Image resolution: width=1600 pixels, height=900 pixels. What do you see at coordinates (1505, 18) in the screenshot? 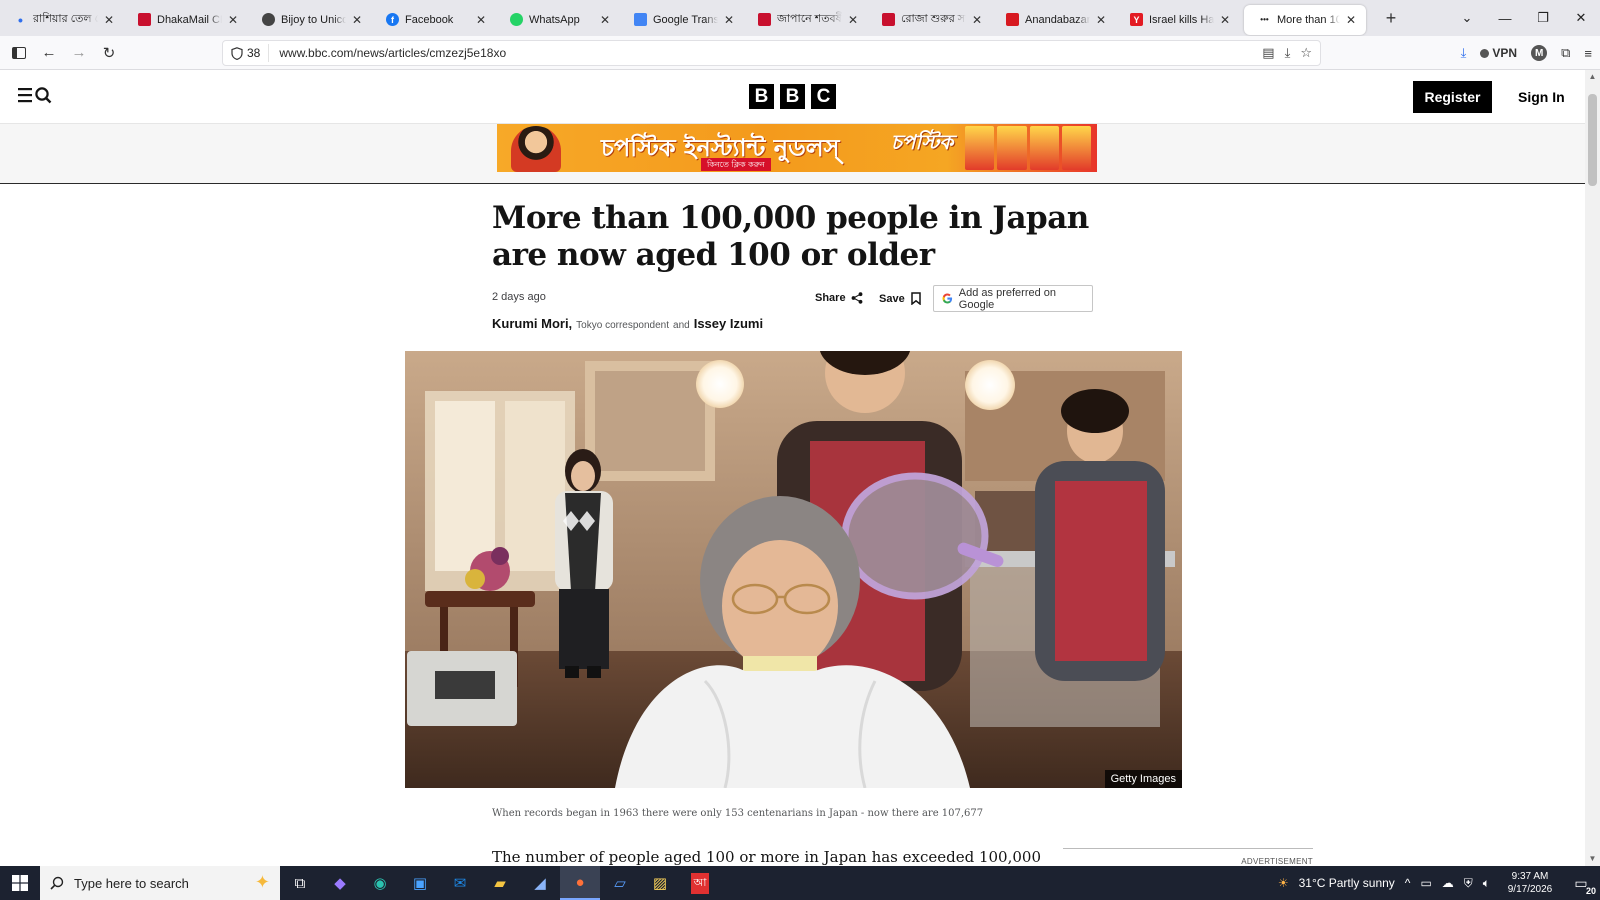
I see `minimize-button: —` at bounding box center [1505, 18].